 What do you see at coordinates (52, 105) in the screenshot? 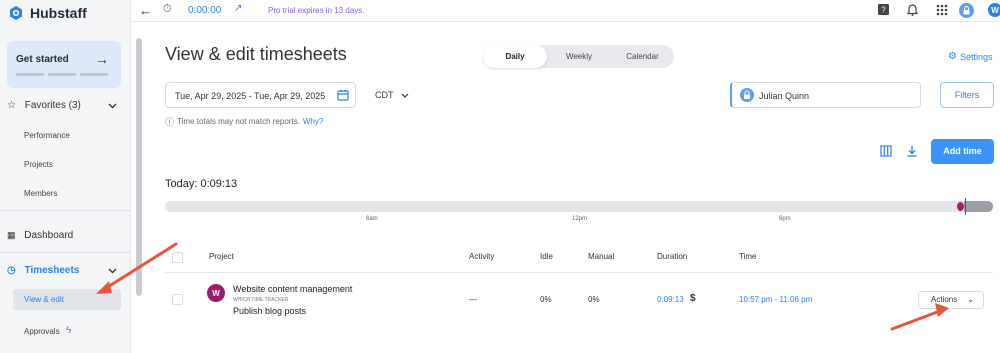
I see `favorites-label: Favorites (3)` at bounding box center [52, 105].